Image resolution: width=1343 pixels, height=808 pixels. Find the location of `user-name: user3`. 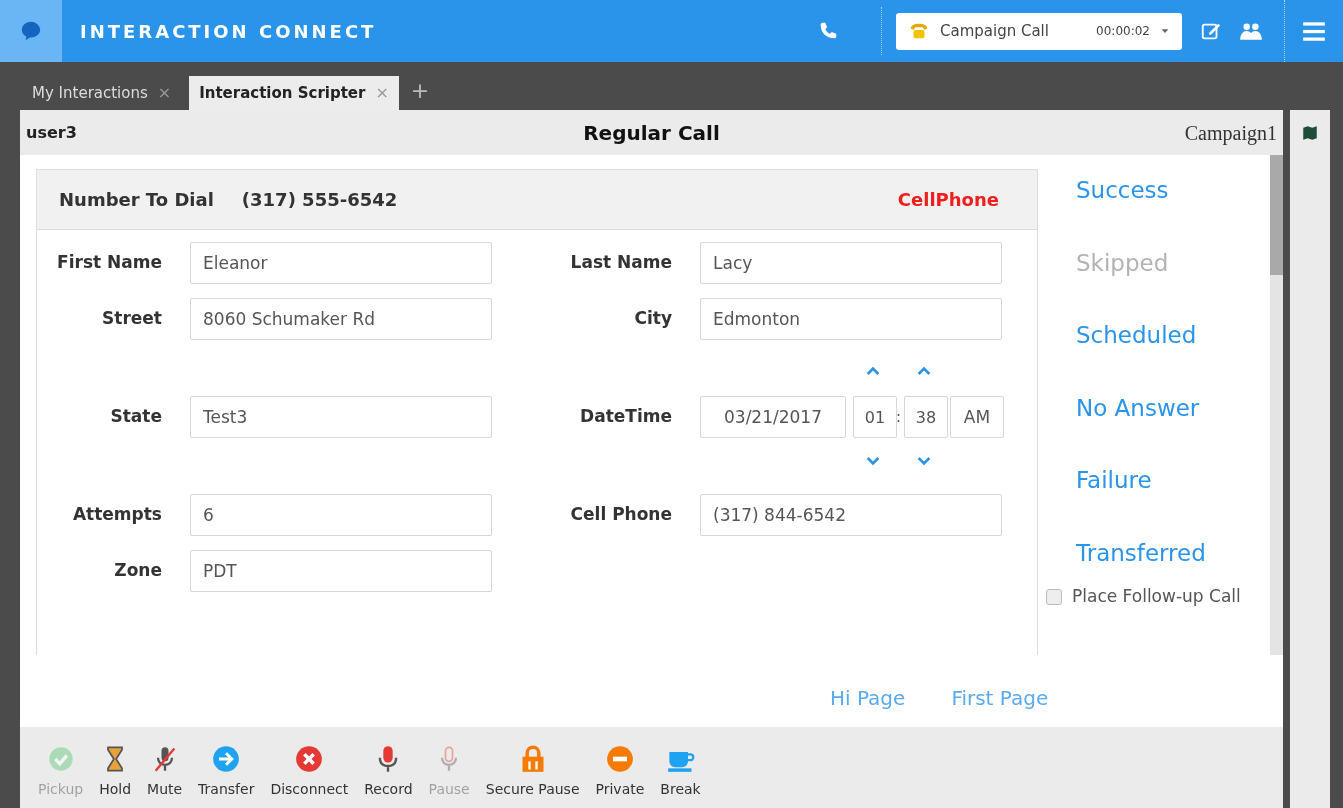

user-name: user3 is located at coordinates (51, 132).